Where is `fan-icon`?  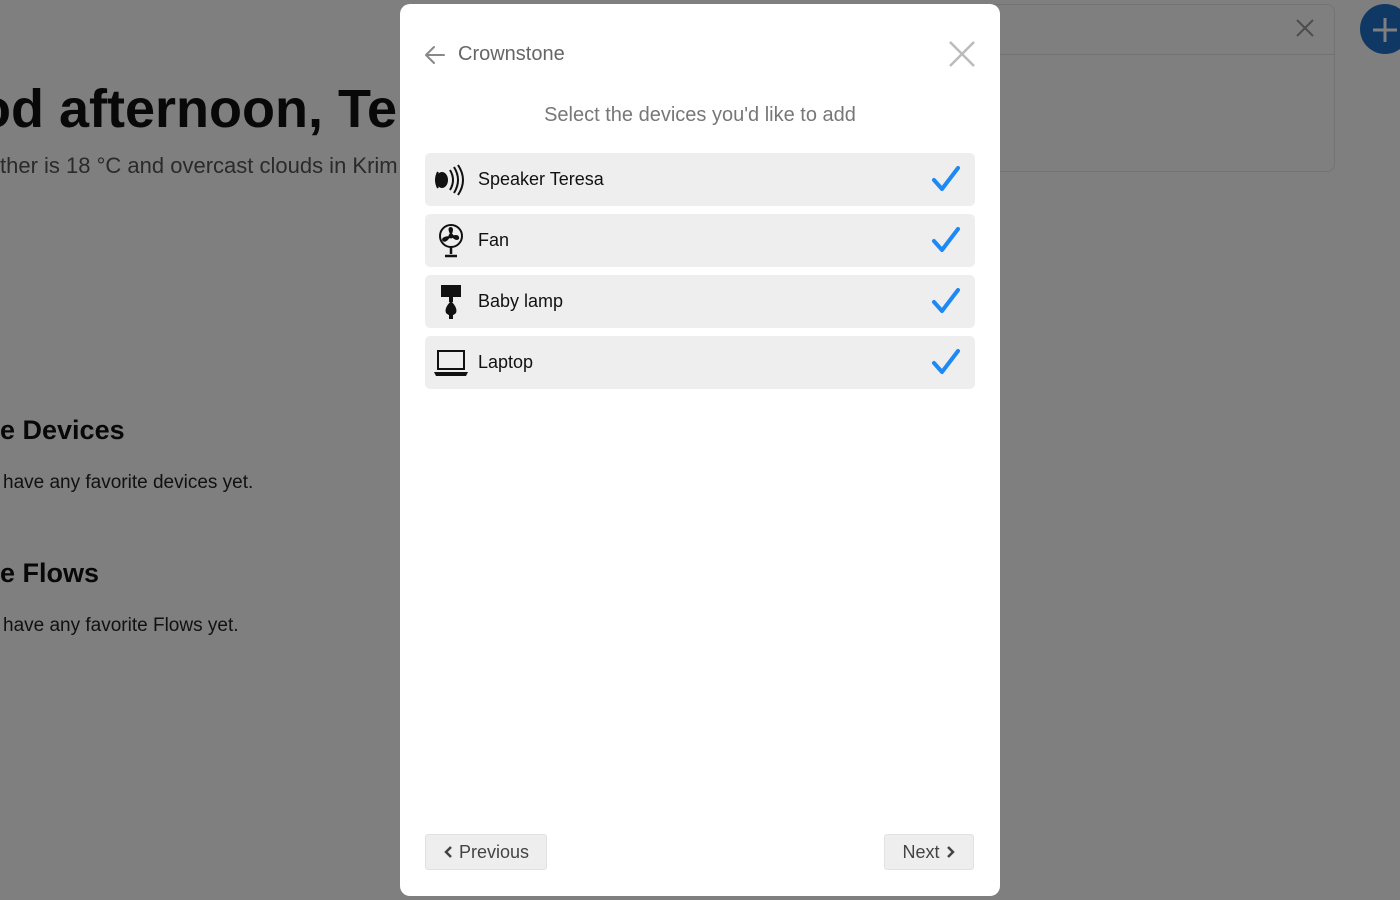 fan-icon is located at coordinates (451, 241).